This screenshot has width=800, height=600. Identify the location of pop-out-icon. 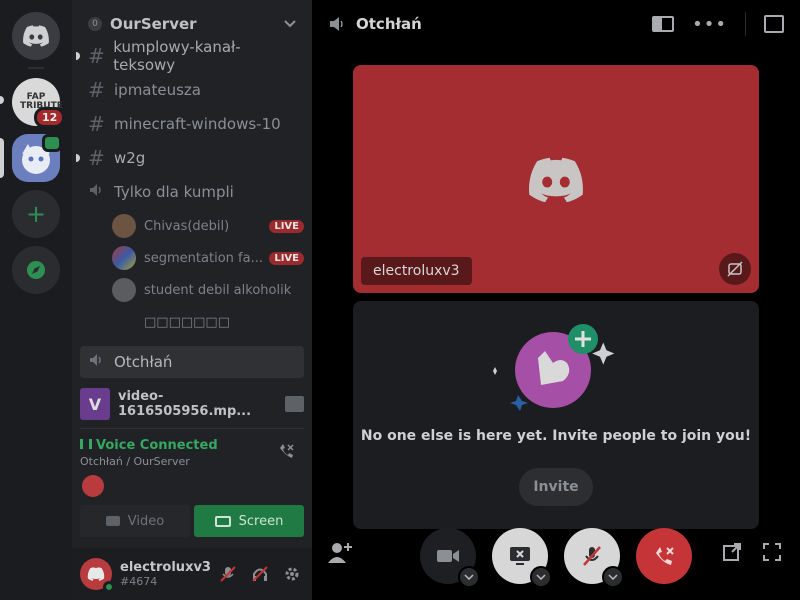
(732, 552).